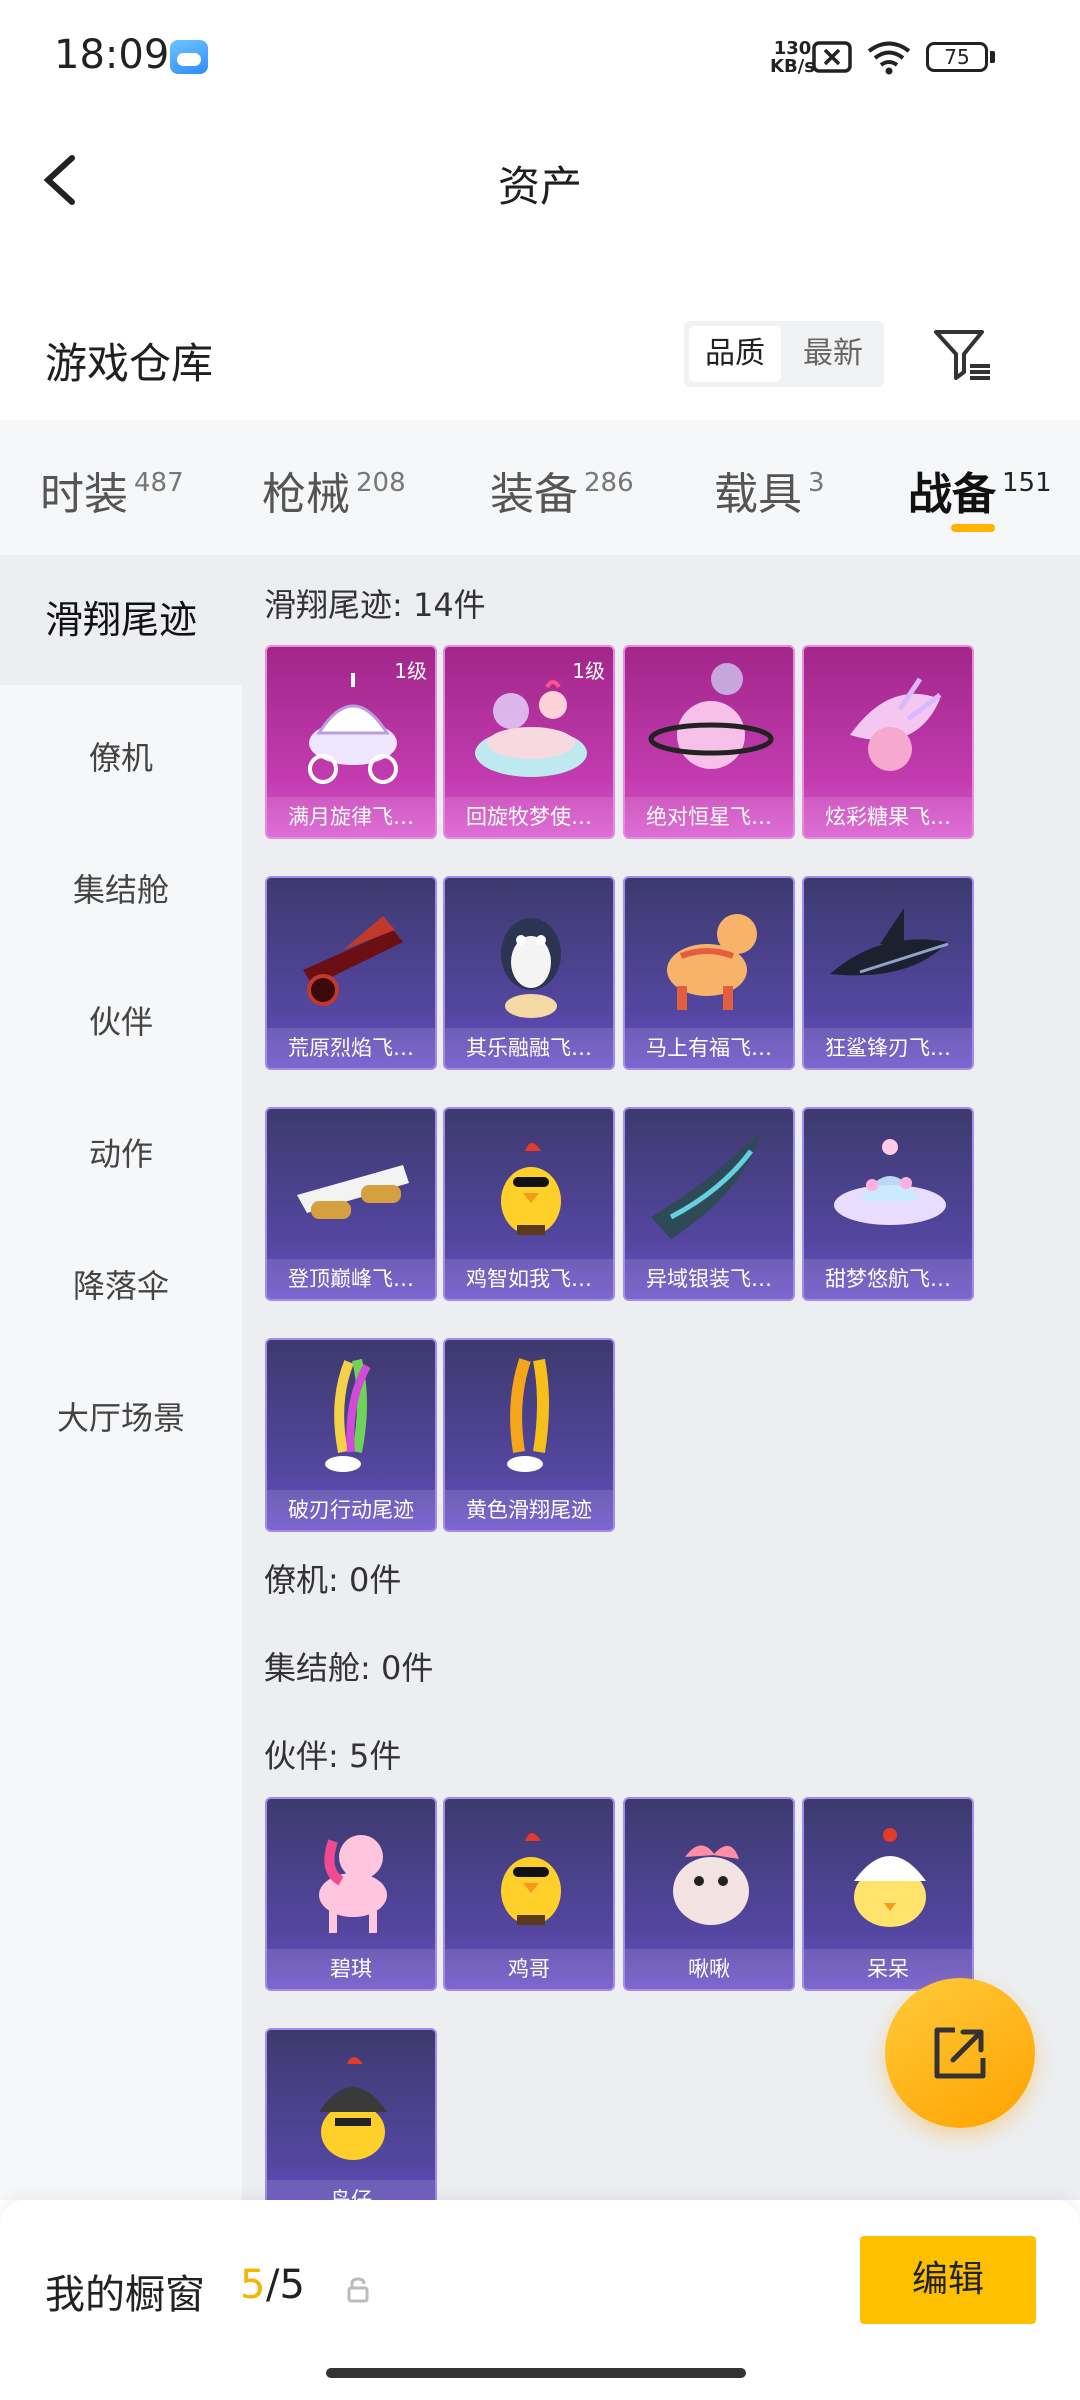 The width and height of the screenshot is (1080, 2400). What do you see at coordinates (609, 483) in the screenshot?
I see `tab-count: 286` at bounding box center [609, 483].